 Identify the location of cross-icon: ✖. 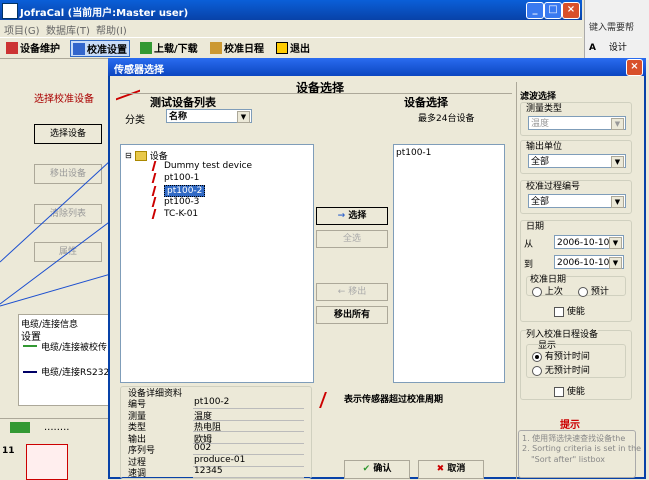
(440, 469).